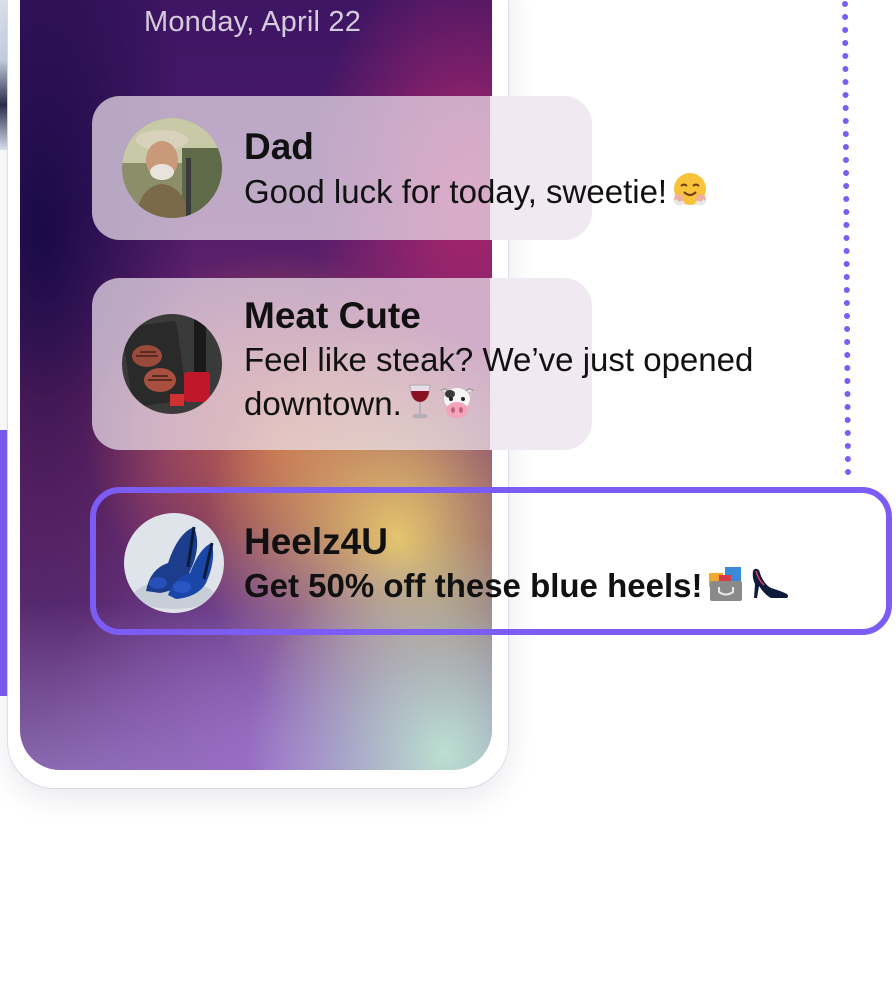 The height and width of the screenshot is (986, 896). Describe the element at coordinates (770, 588) in the screenshot. I see `high-heel-icon` at that location.